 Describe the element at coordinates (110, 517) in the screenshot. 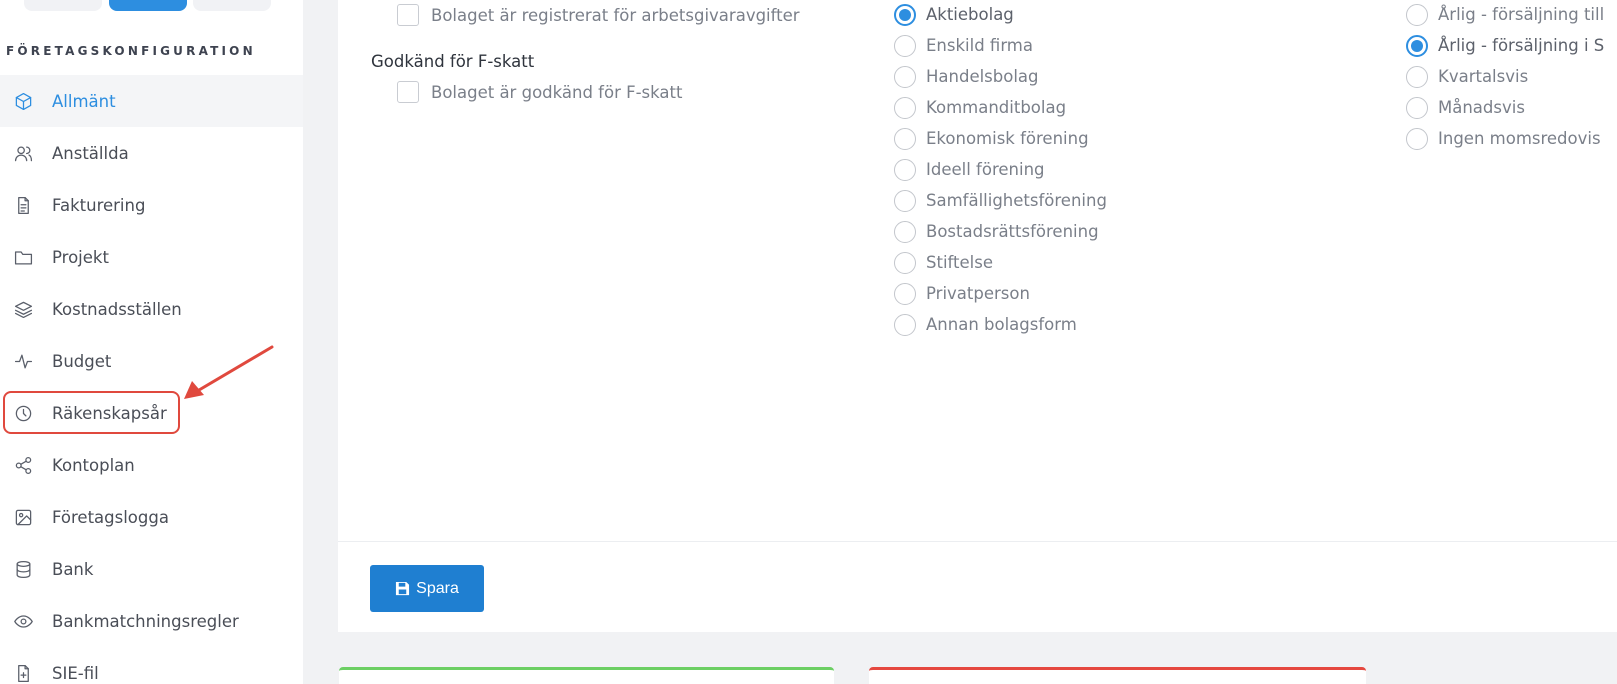

I see `sidebar-item-label: Företagslogga` at that location.